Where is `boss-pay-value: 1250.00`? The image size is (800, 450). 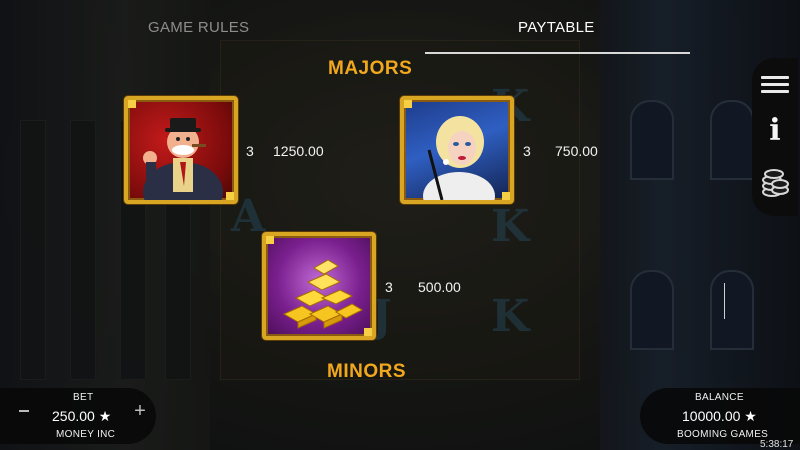 boss-pay-value: 1250.00 is located at coordinates (298, 151).